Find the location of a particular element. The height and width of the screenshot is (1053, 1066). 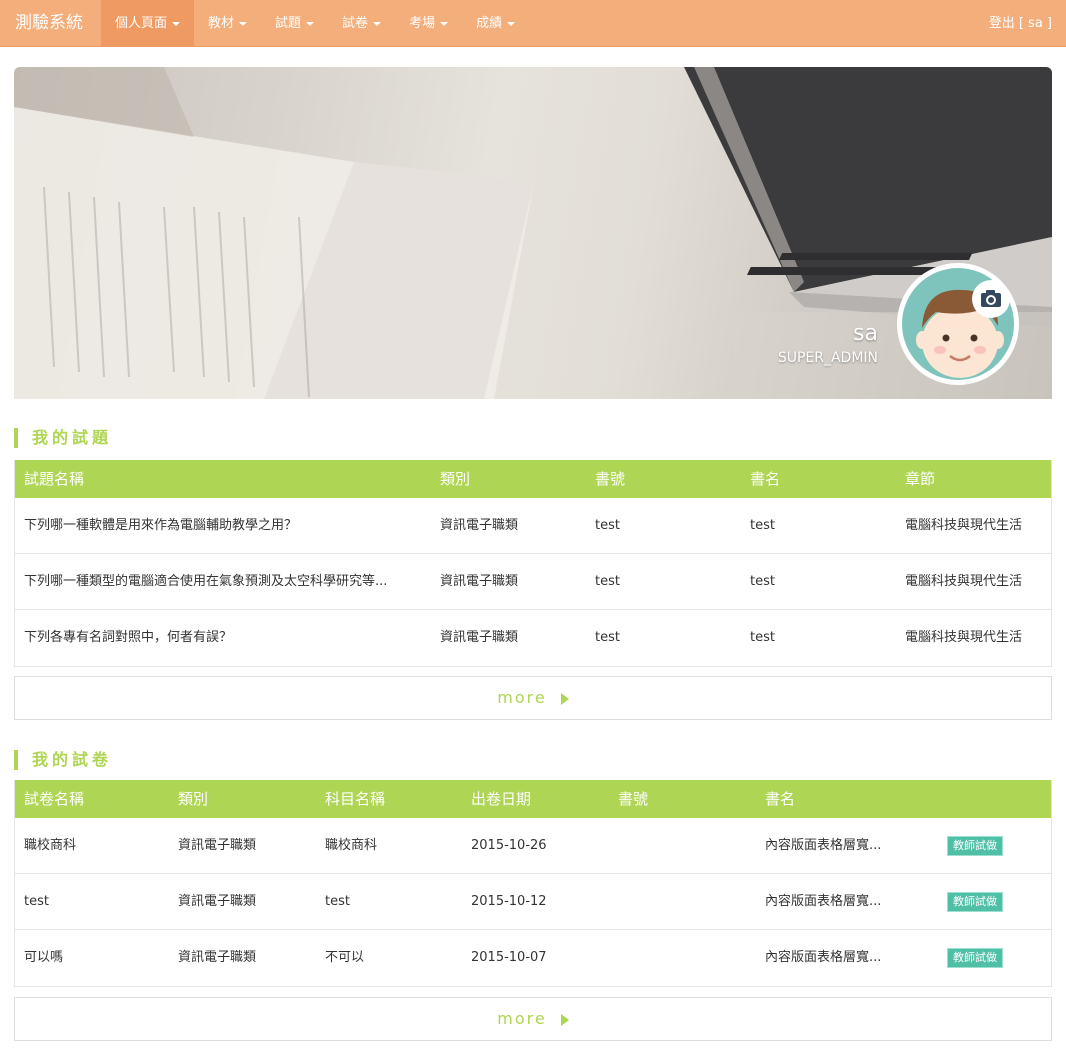

column-header: 出卷日期 is located at coordinates (535, 799).